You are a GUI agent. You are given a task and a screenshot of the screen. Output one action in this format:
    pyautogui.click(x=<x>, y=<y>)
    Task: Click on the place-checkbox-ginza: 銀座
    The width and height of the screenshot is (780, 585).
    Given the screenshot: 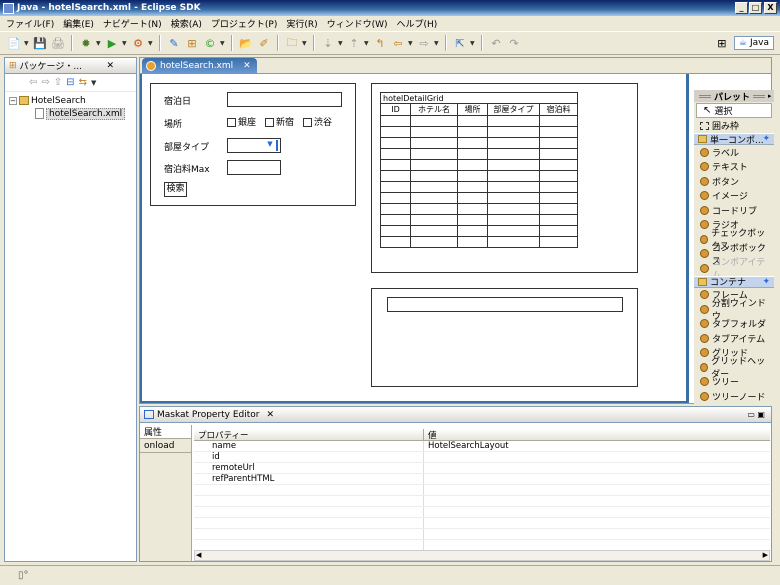 What is the action you would take?
    pyautogui.click(x=241, y=121)
    